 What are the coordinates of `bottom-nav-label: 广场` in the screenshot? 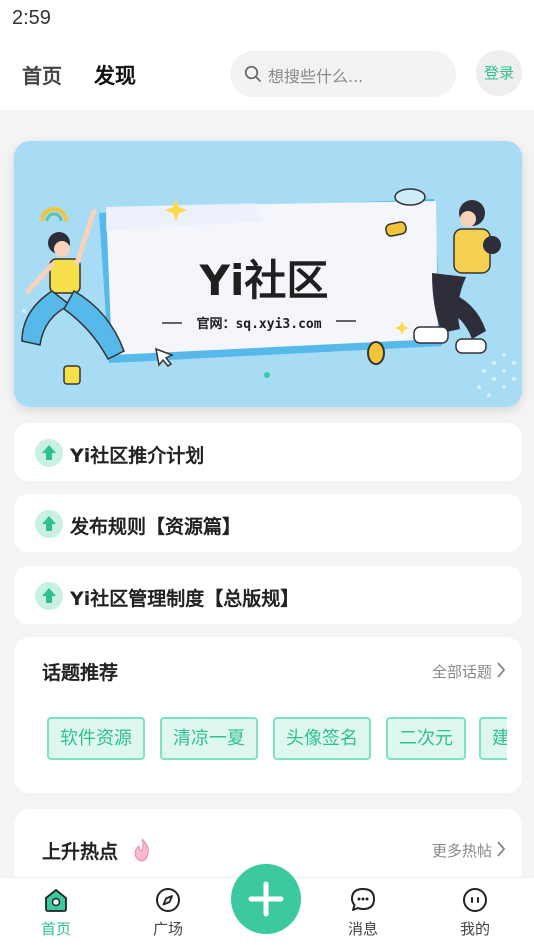 It's located at (167, 929).